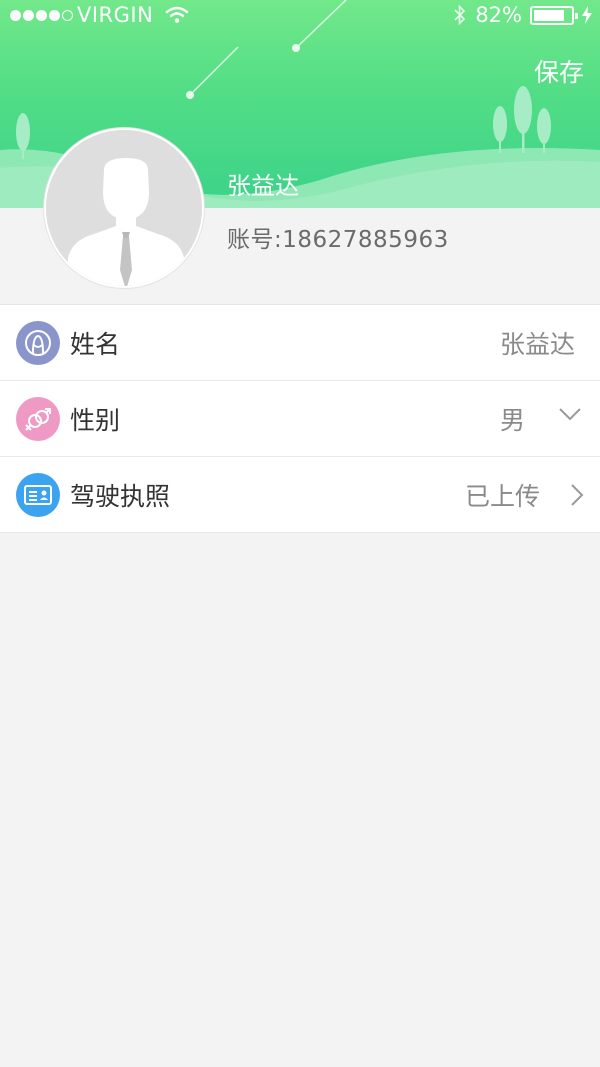  Describe the element at coordinates (300, 495) in the screenshot. I see `driver-license-row: 驾驶执照 已上传` at that location.